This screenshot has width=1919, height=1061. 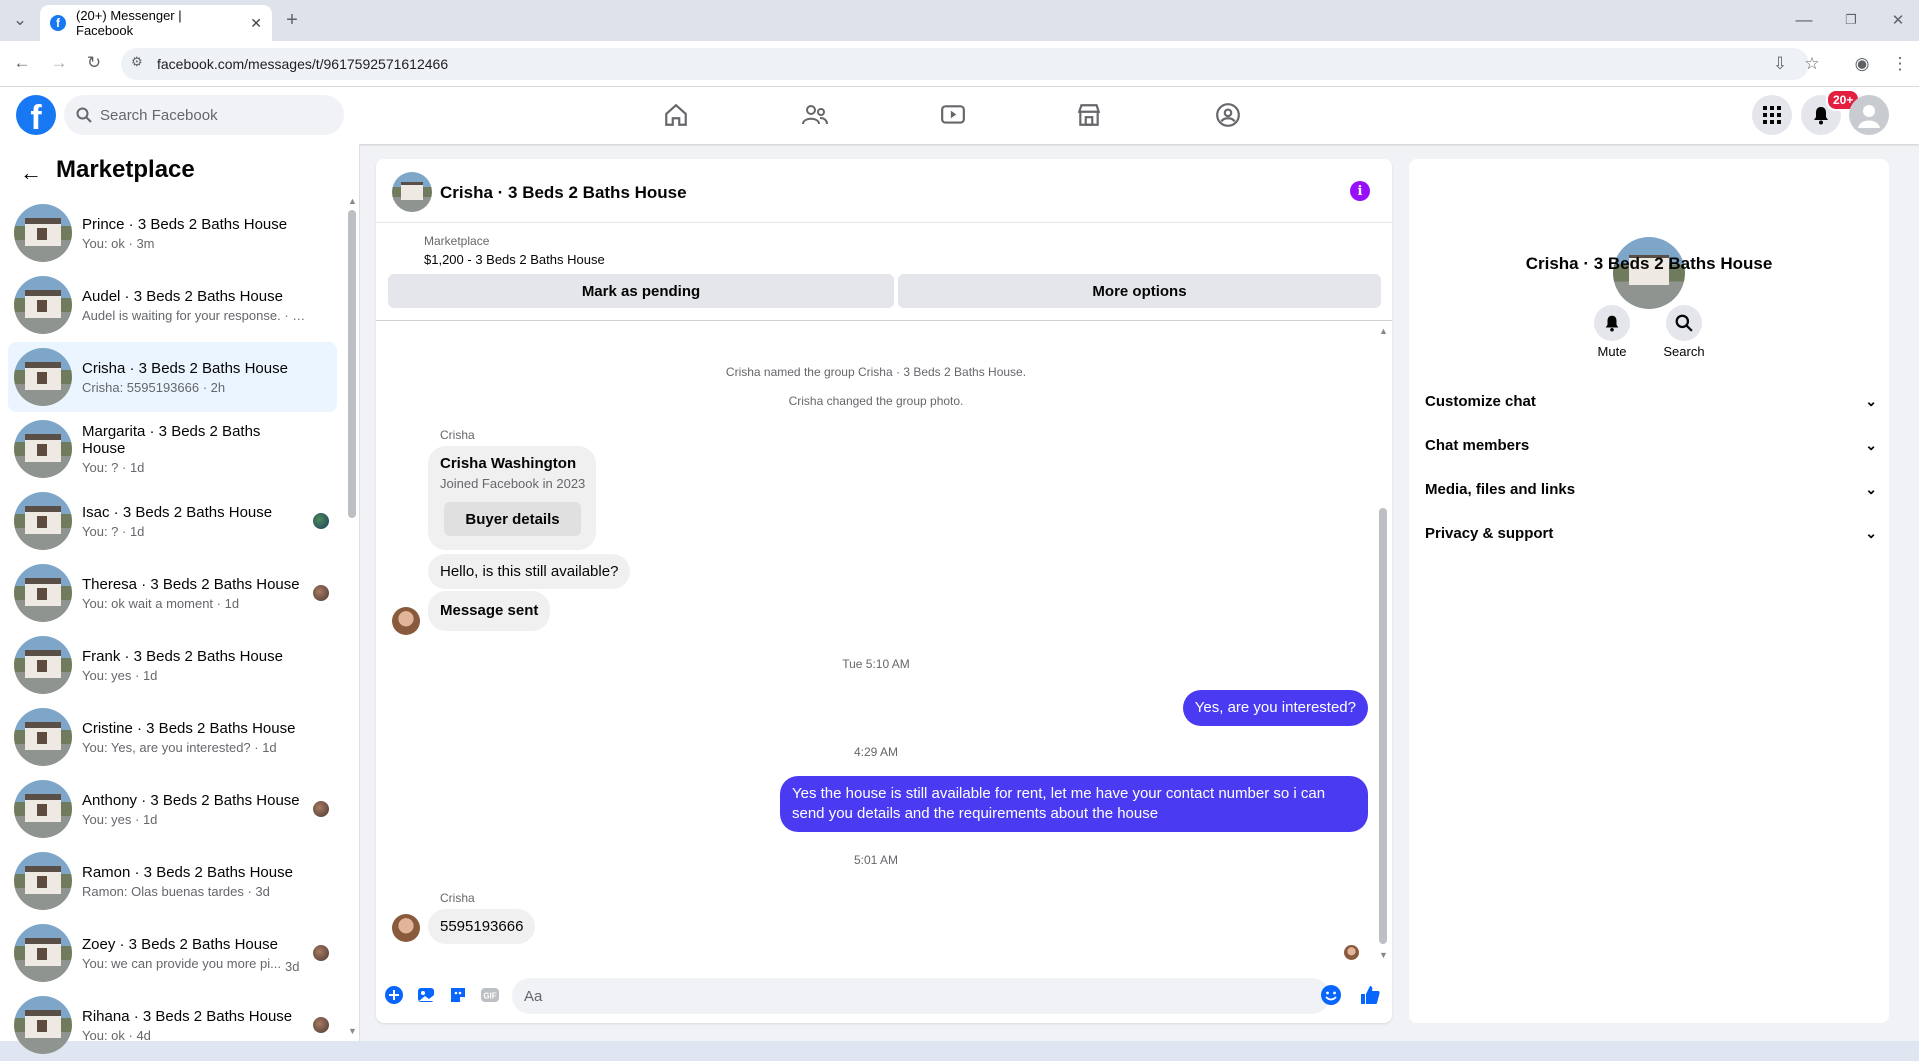 I want to click on incoming-message: Hello, is this still available?, so click(x=529, y=571).